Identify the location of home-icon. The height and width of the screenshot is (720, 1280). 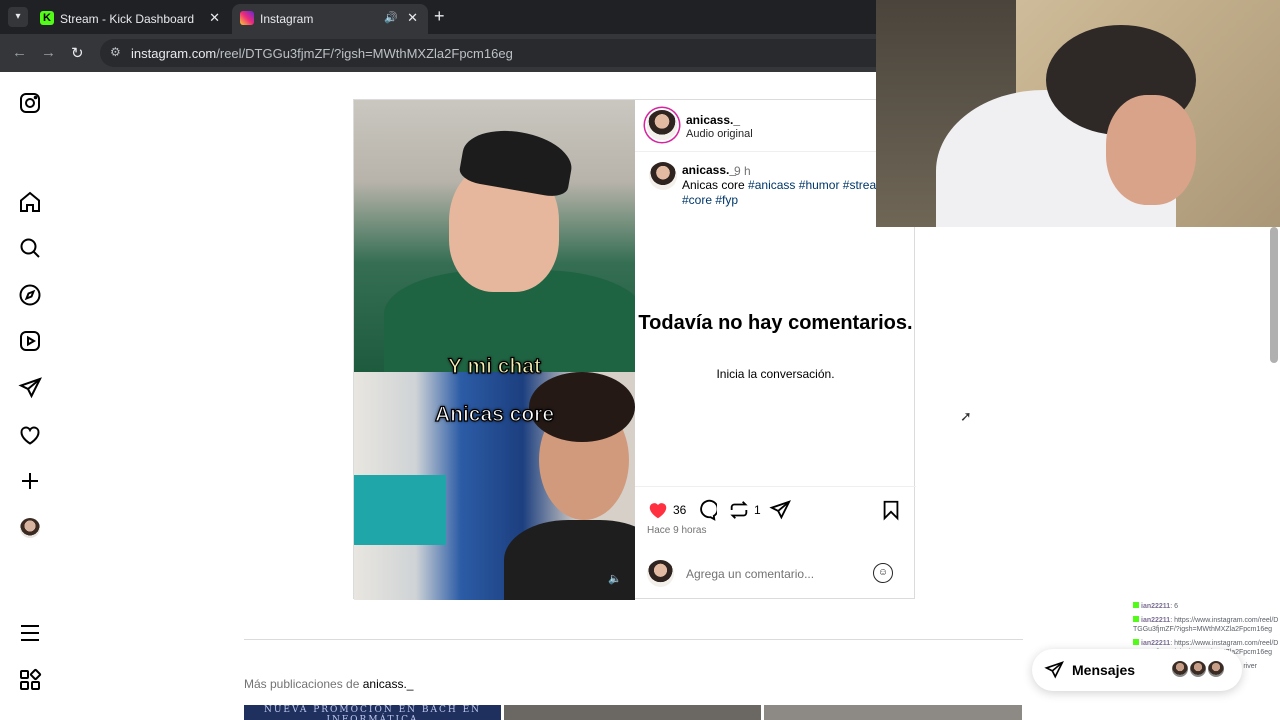
(30, 202).